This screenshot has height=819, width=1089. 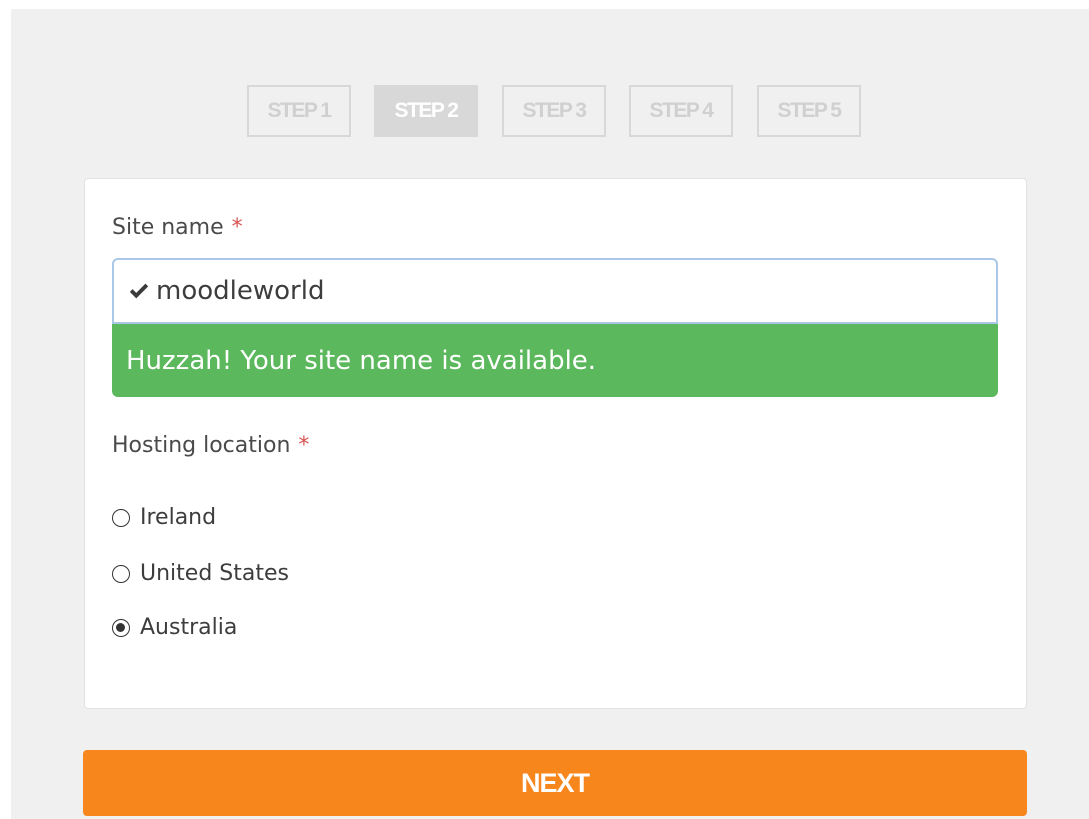 What do you see at coordinates (299, 111) in the screenshot?
I see `step-1: STEP 1` at bounding box center [299, 111].